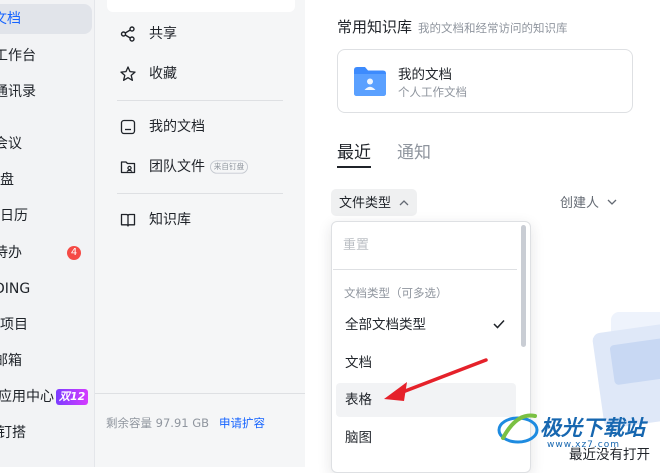 The height and width of the screenshot is (473, 660). Describe the element at coordinates (14, 325) in the screenshot. I see `nav-item-project: 项目` at that location.